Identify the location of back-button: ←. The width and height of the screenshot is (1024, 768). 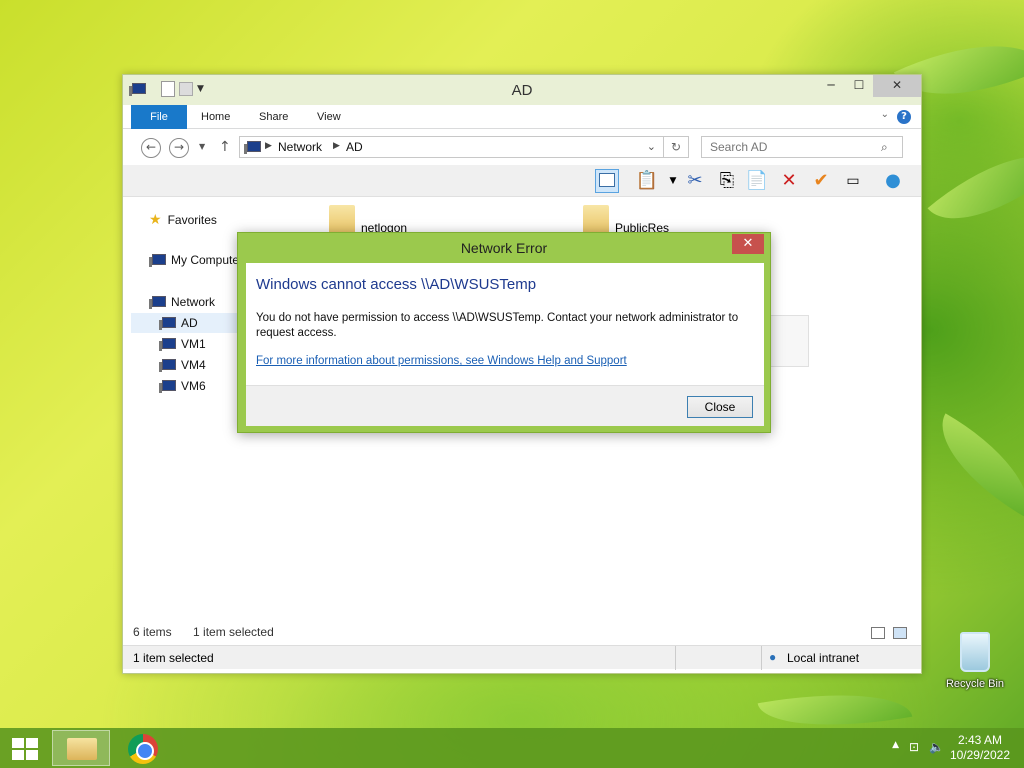
(151, 148).